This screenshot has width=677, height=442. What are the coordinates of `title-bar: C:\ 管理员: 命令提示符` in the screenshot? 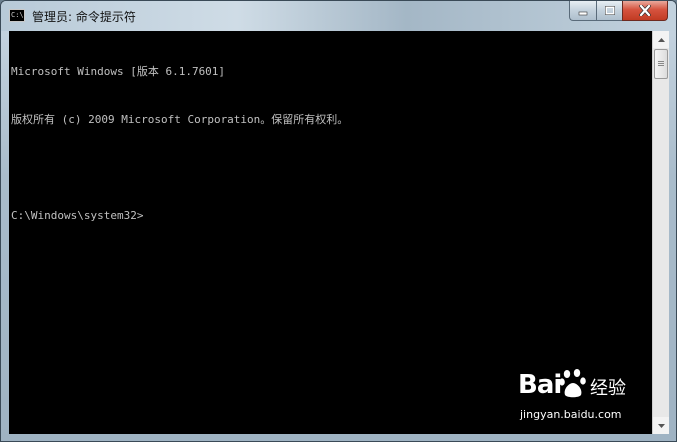 It's located at (338, 16).